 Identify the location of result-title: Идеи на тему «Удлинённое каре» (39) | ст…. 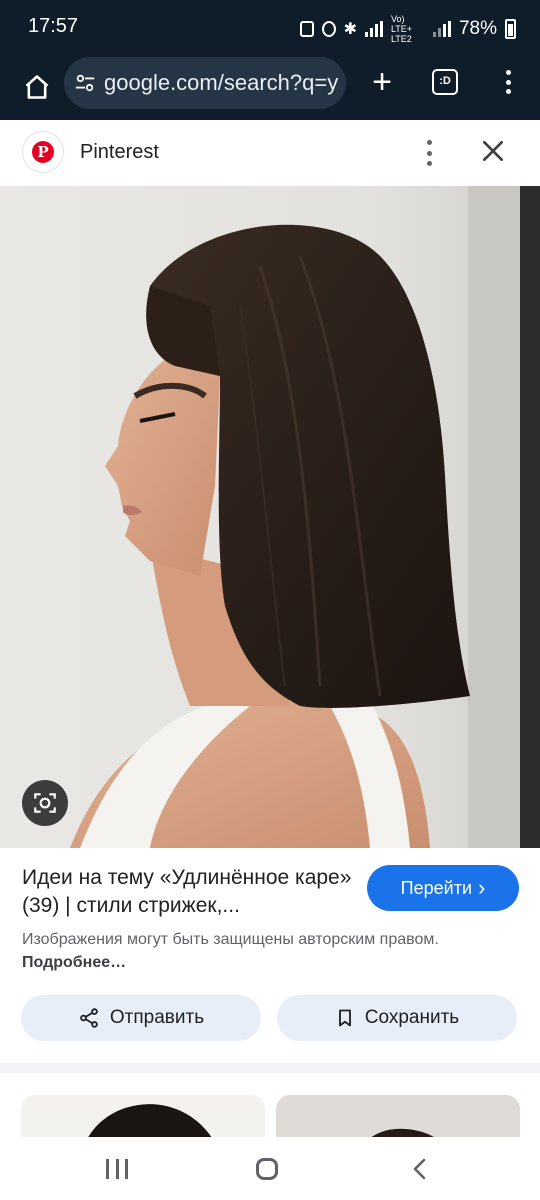
(189, 892).